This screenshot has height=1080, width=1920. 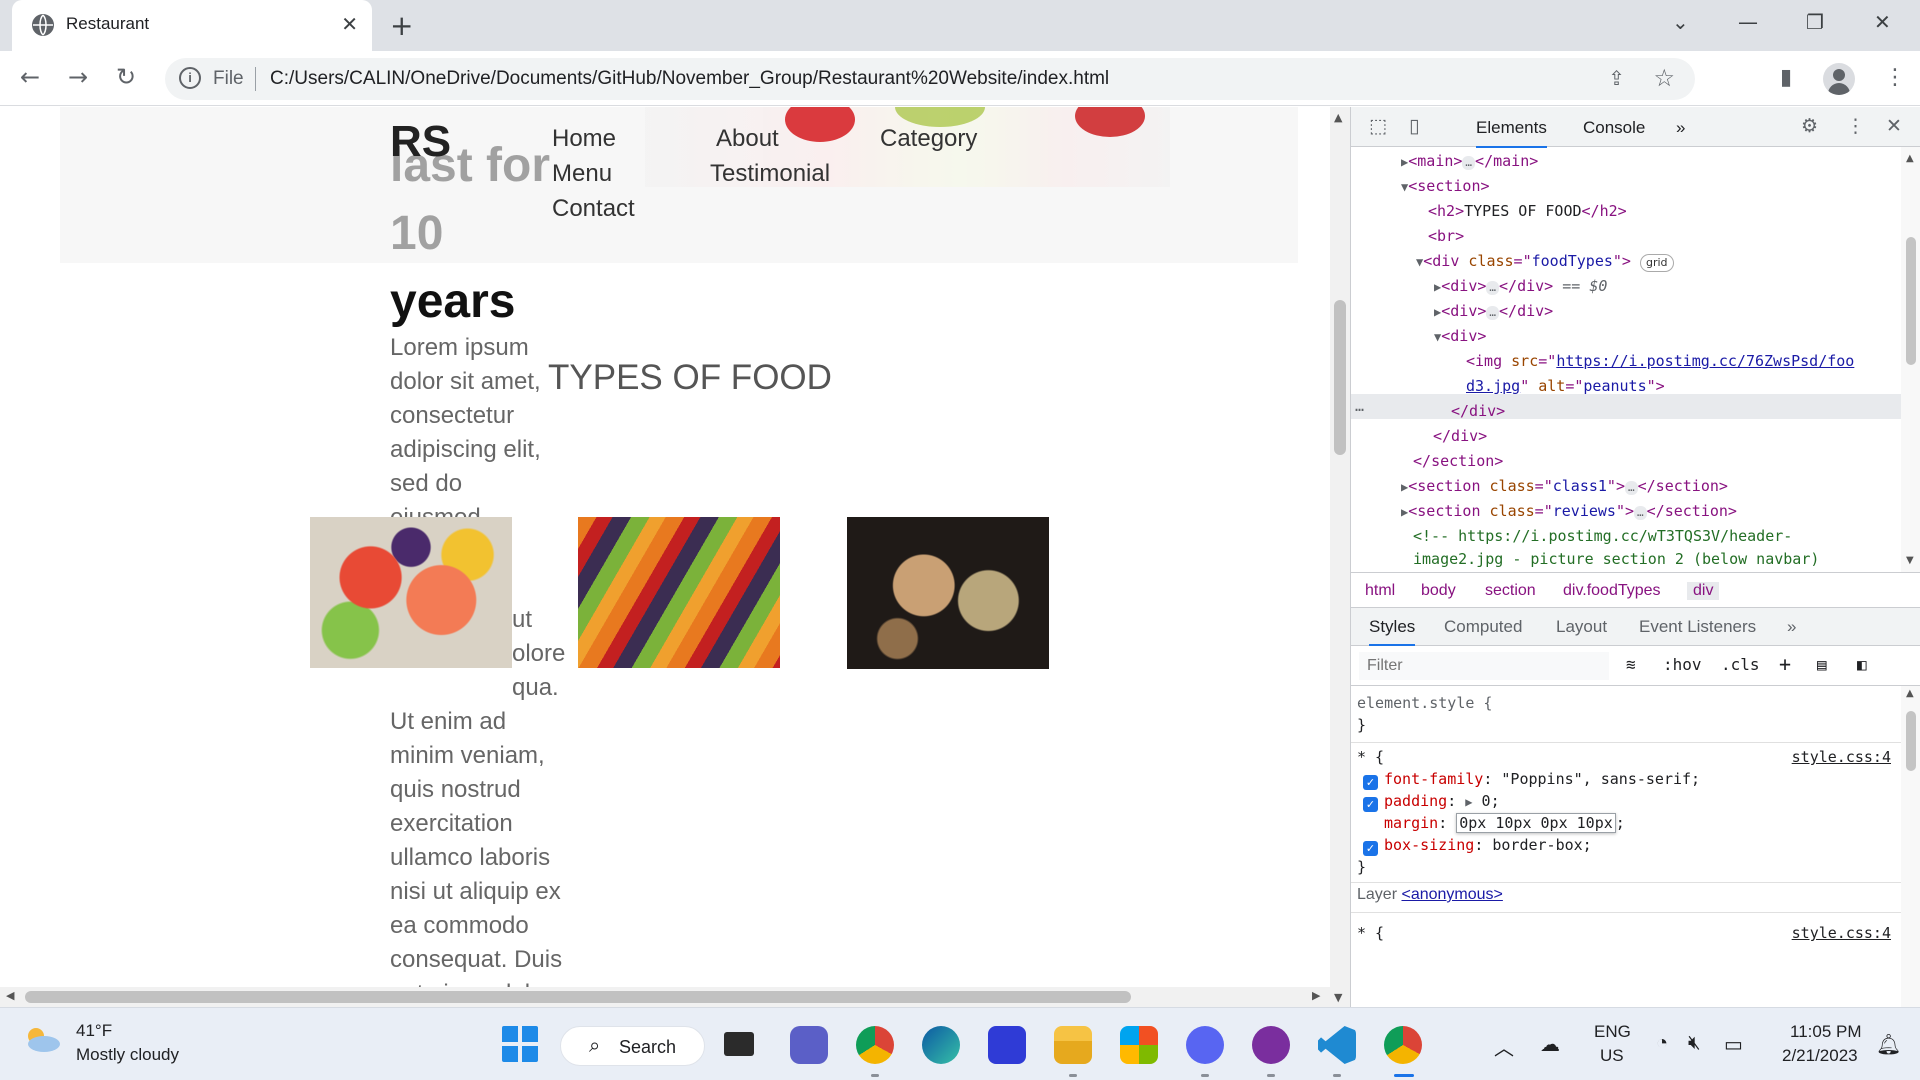 I want to click on dom-node-section-class1: ▶<section class="class1">… </section>, so click(x=1564, y=486).